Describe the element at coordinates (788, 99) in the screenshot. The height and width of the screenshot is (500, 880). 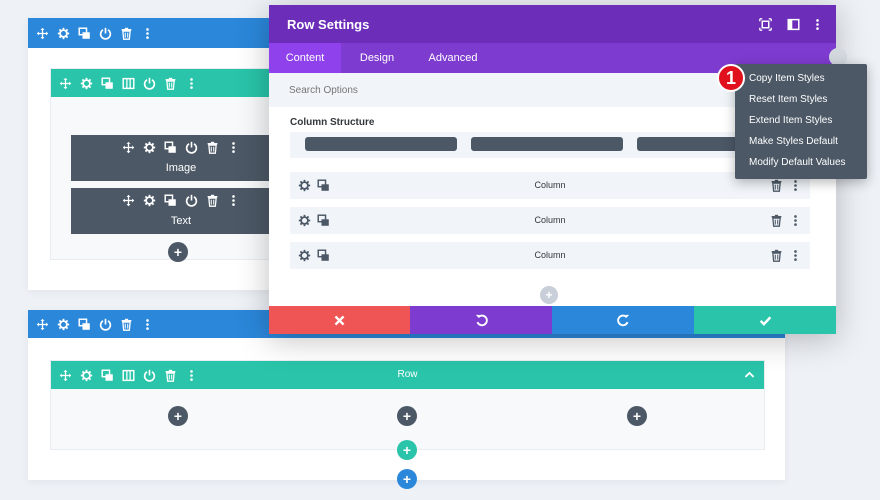
I see `menu-item-reset-styles: Reset Item Styles` at that location.